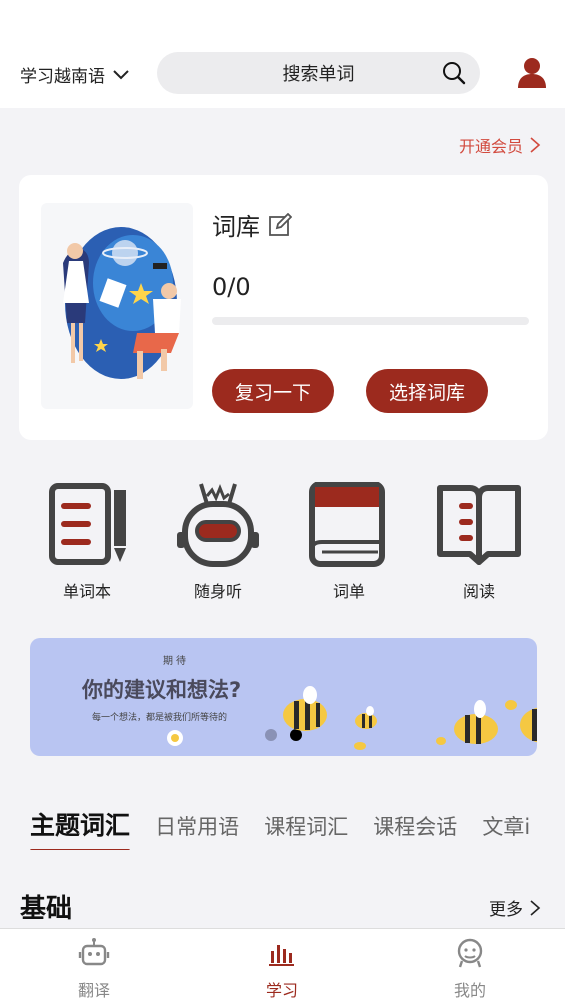  I want to click on nav-translate: 翻译, so click(94, 969).